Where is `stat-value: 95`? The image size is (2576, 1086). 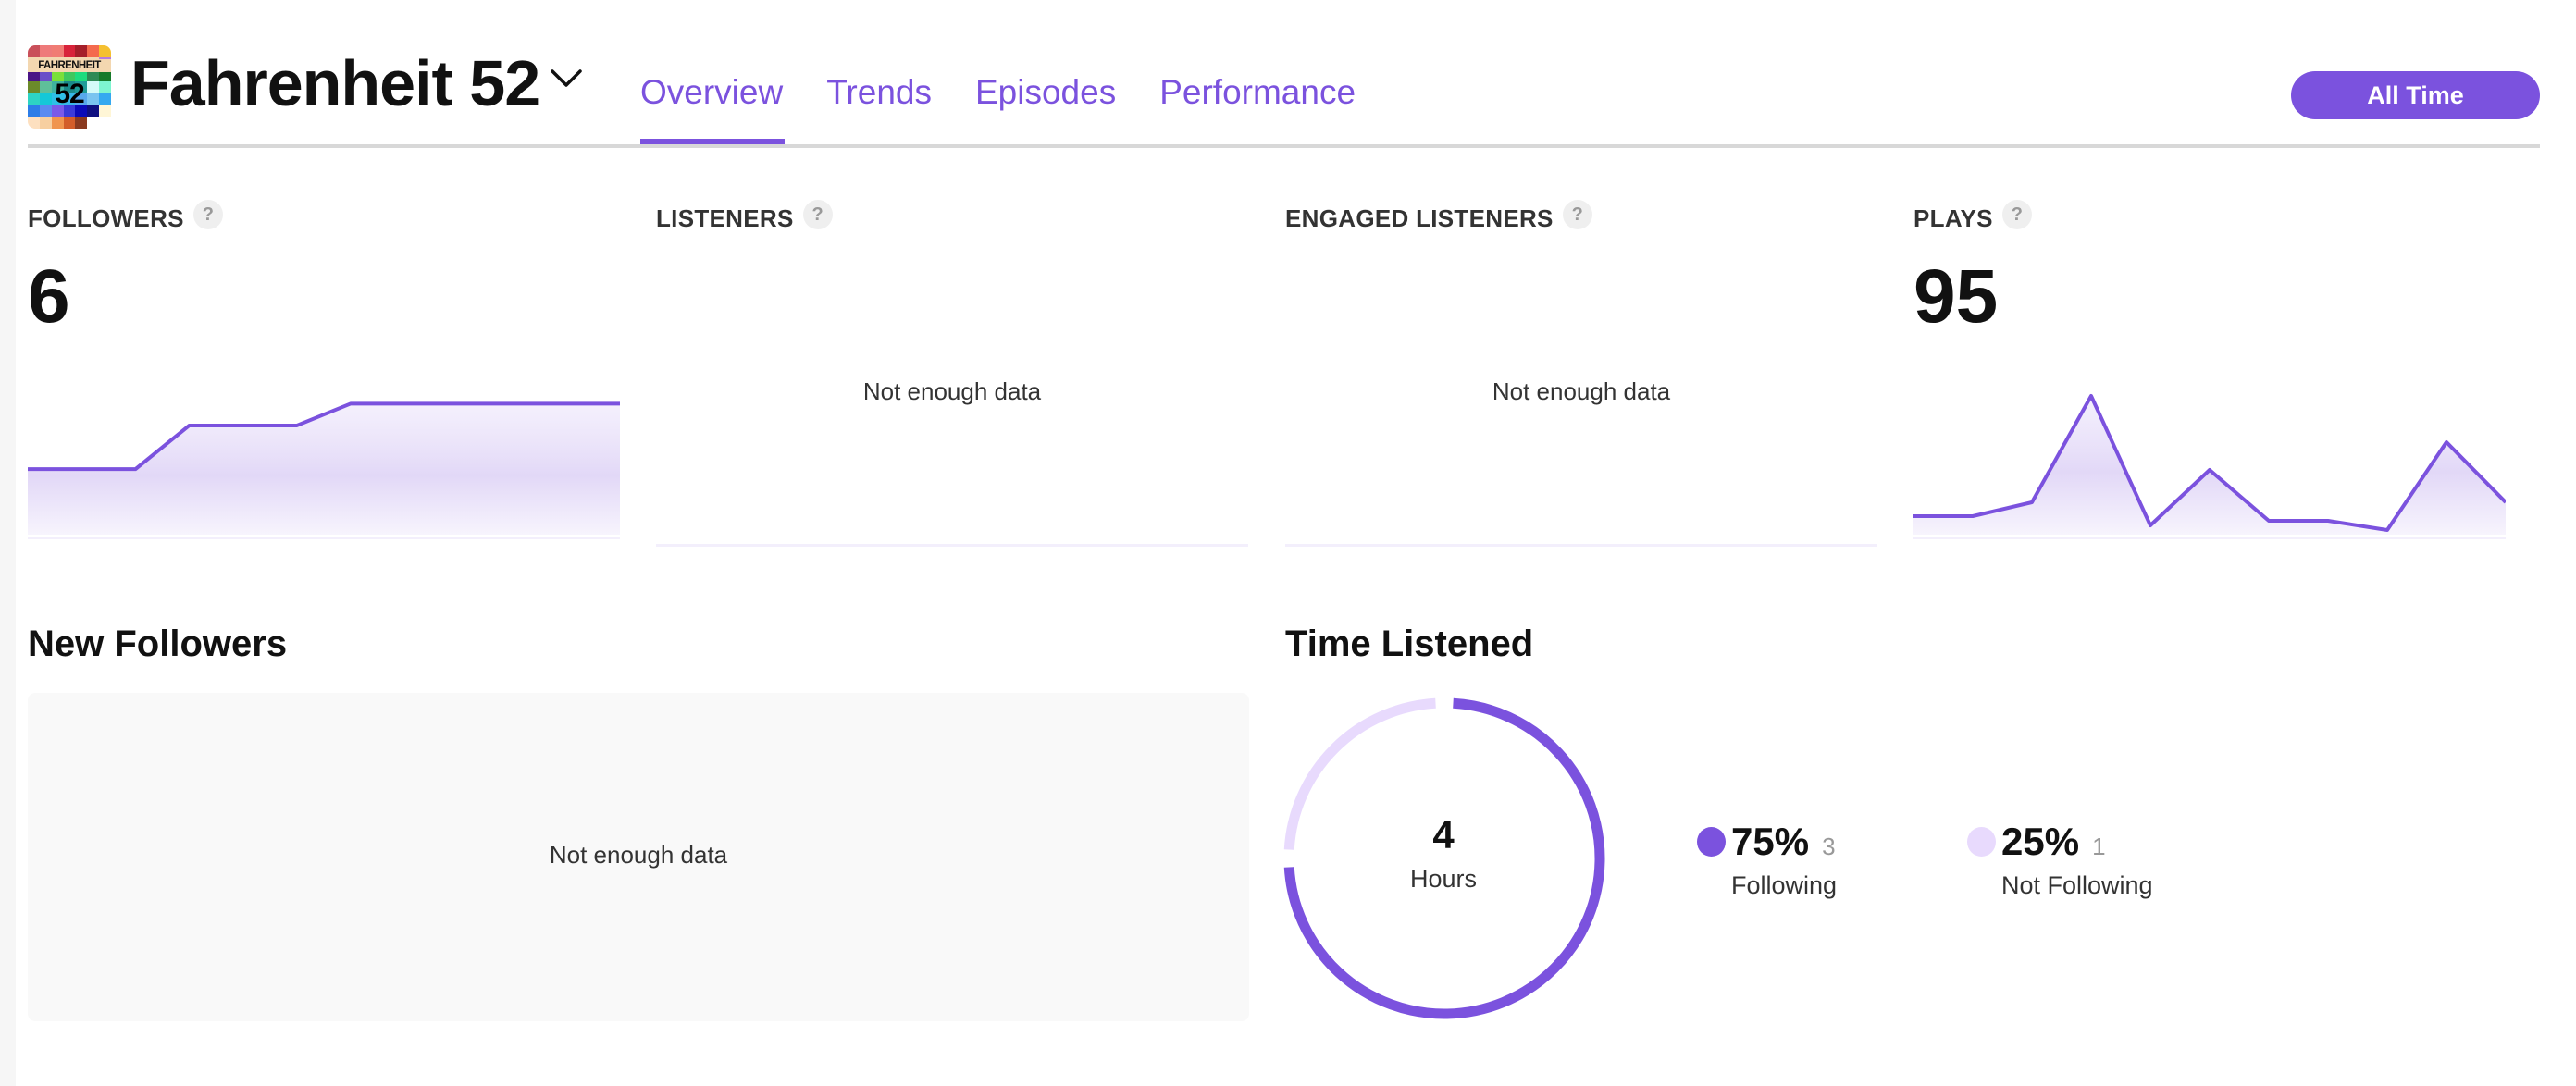 stat-value: 95 is located at coordinates (1956, 297).